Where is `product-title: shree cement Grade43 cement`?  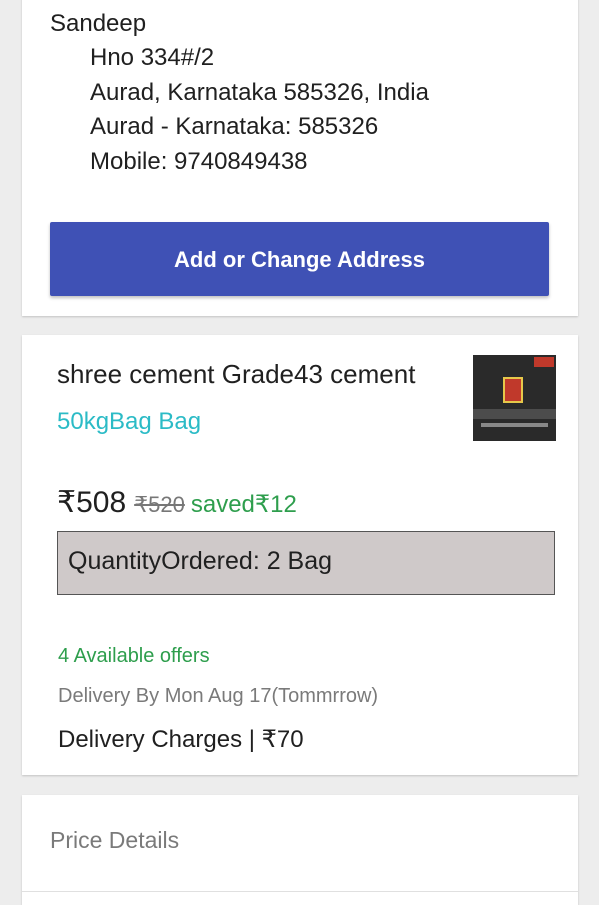
product-title: shree cement Grade43 cement is located at coordinates (236, 374).